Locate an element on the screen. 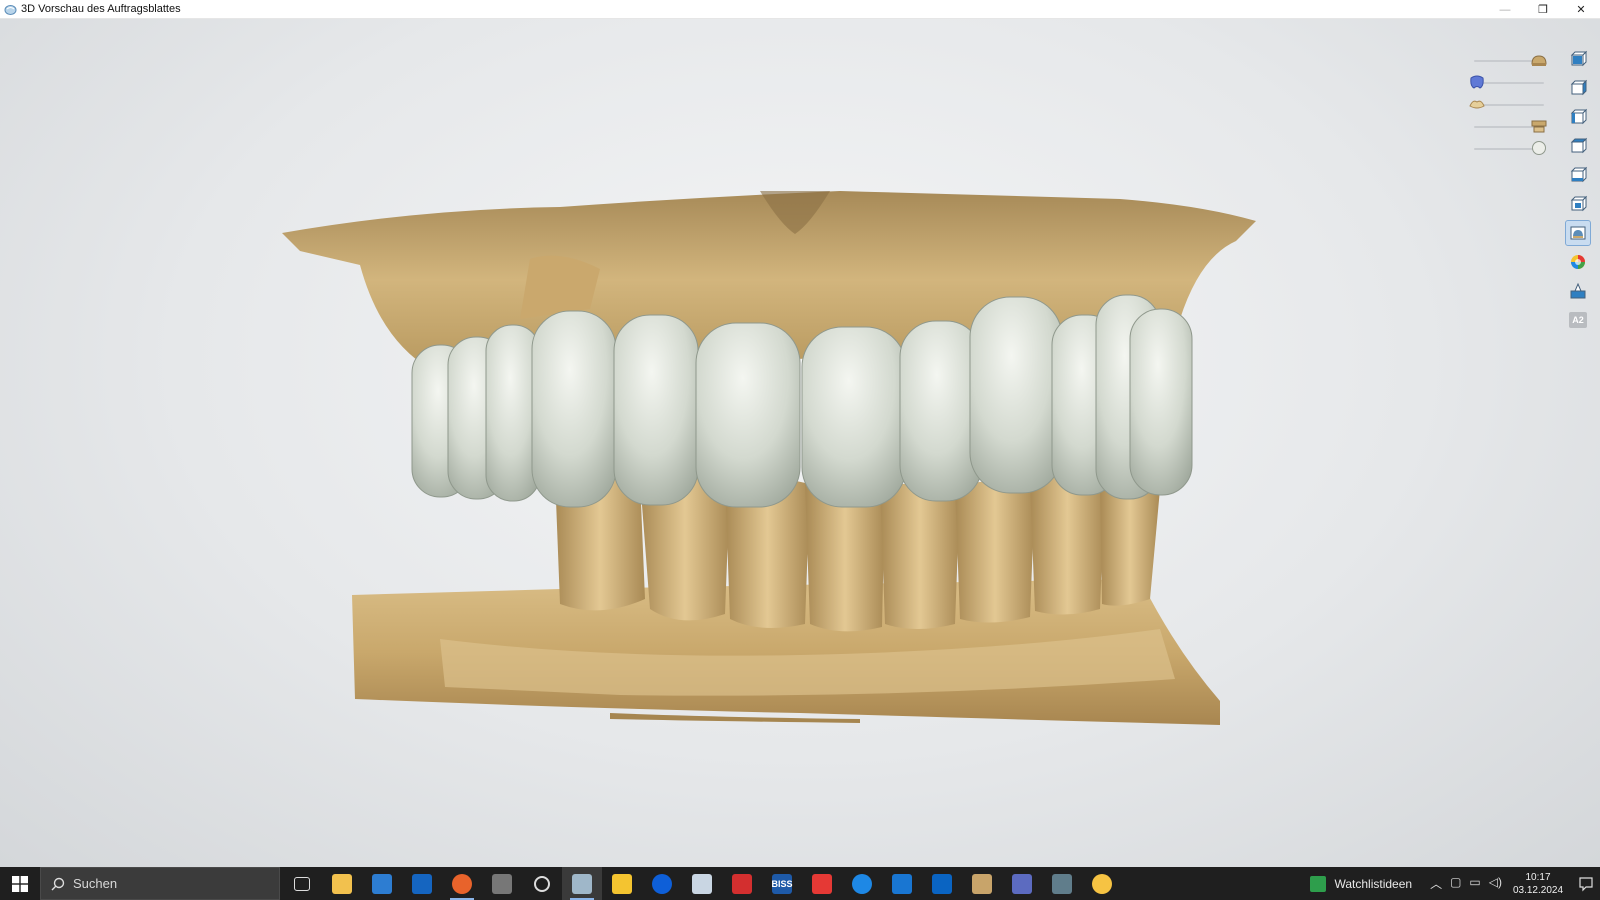 The width and height of the screenshot is (1600, 900). taskbar-app-edge-like is located at coordinates (862, 883).